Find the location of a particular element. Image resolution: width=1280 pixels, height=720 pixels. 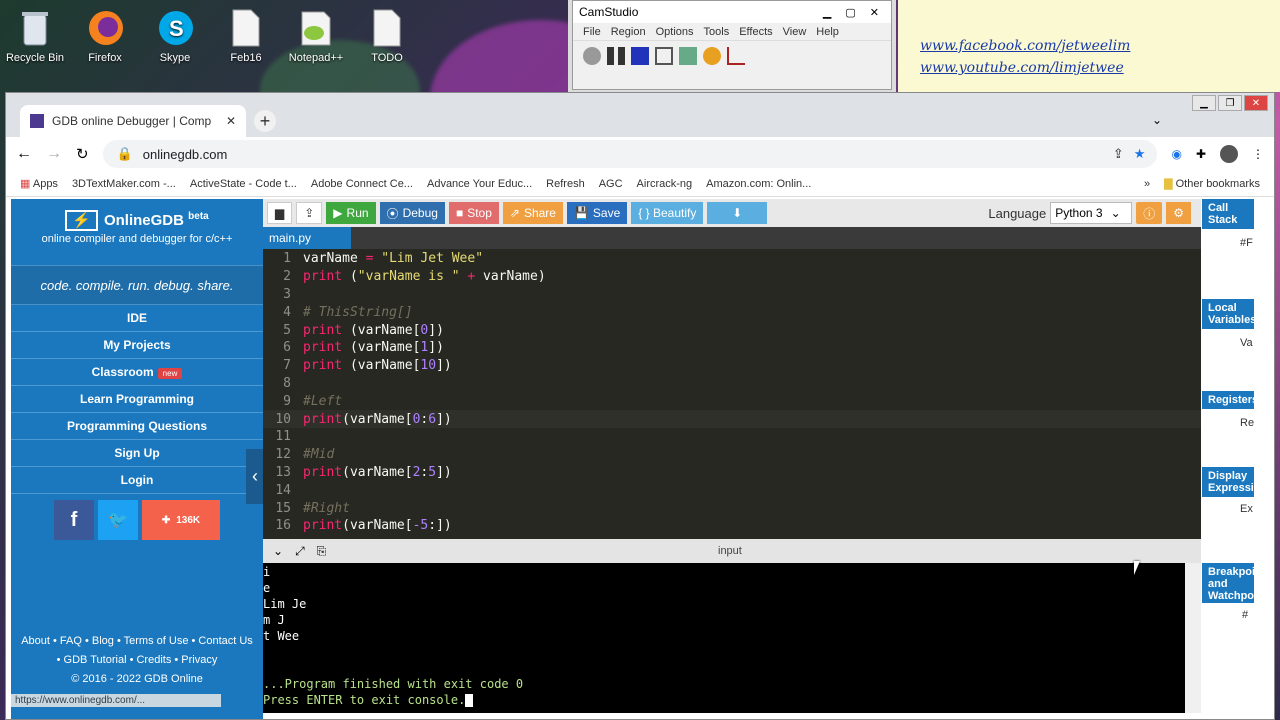

bookmark-agc: AGC is located at coordinates (611, 184).